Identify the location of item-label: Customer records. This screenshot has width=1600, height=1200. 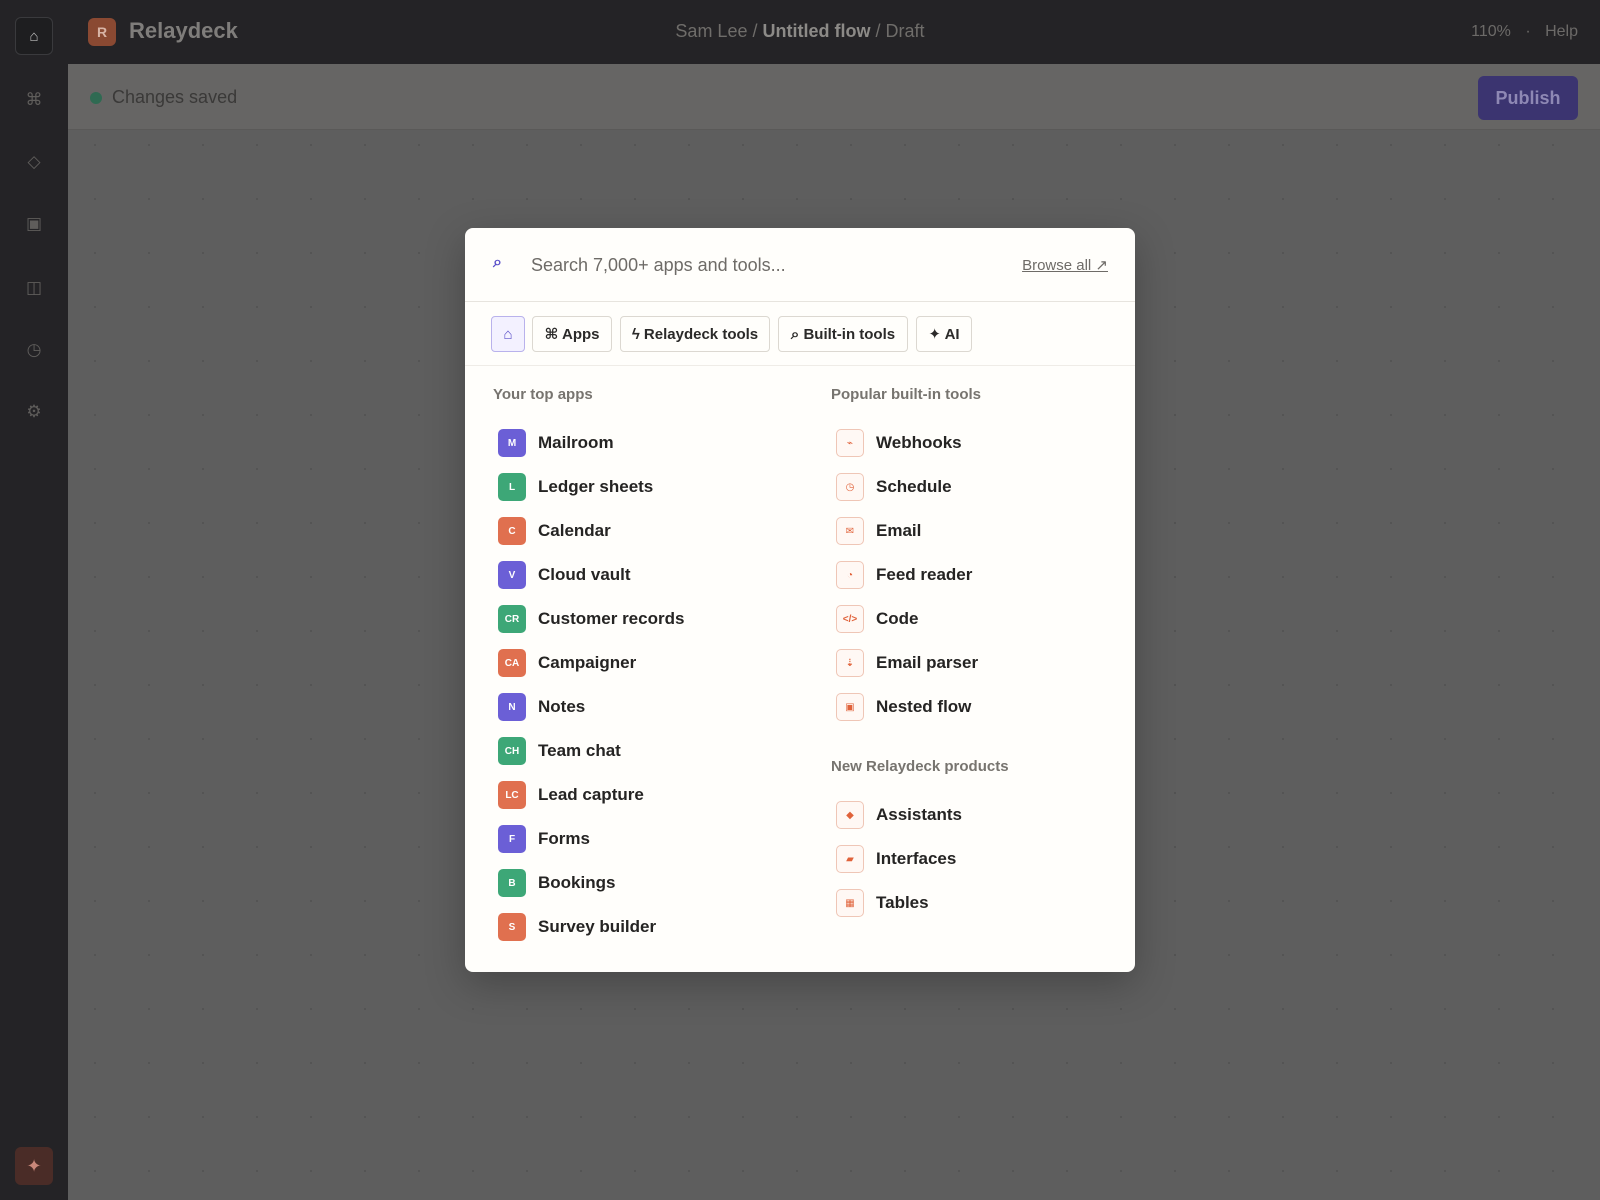
(611, 618).